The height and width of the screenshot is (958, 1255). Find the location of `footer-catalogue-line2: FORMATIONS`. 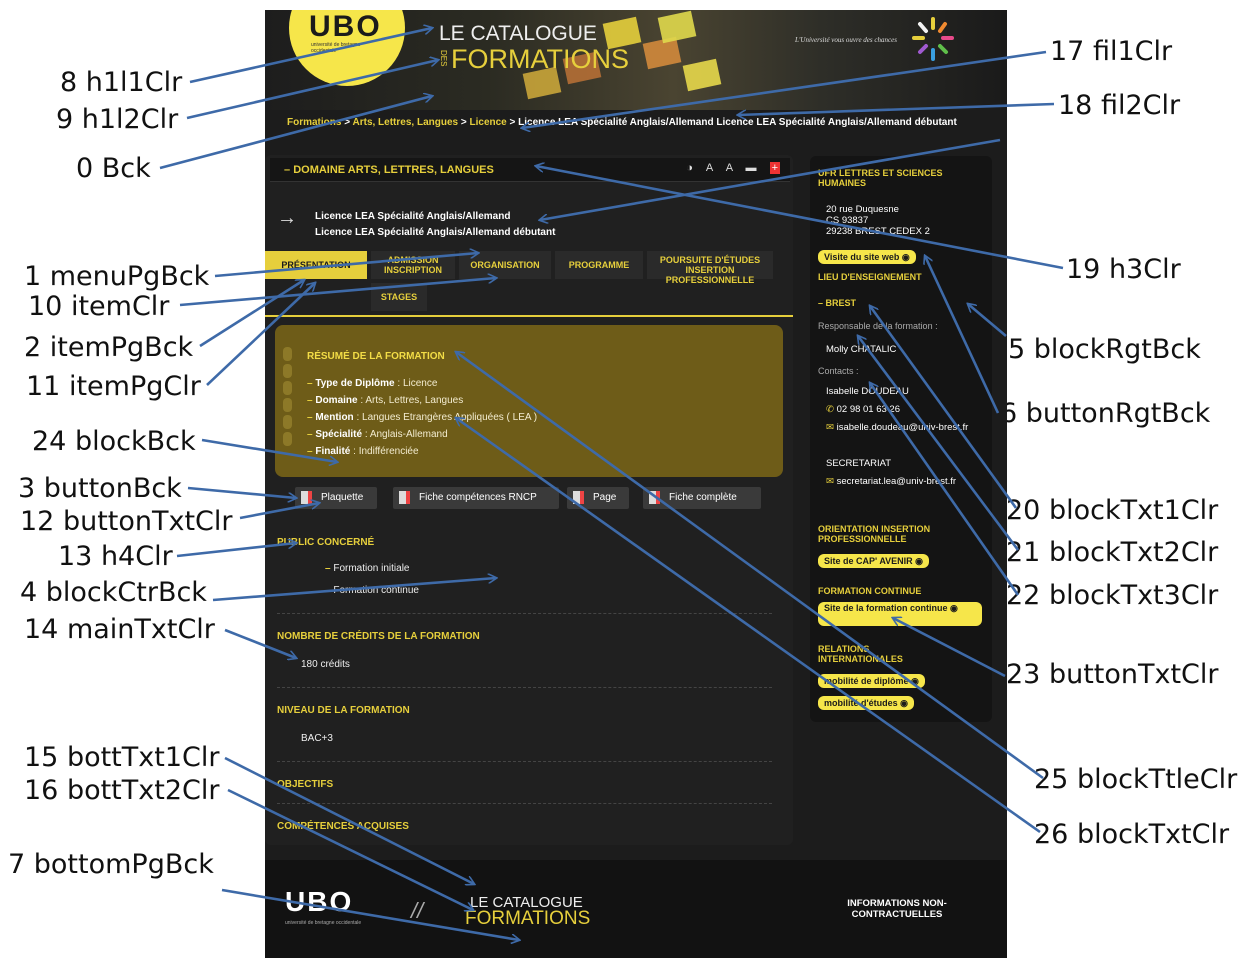

footer-catalogue-line2: FORMATIONS is located at coordinates (528, 918).